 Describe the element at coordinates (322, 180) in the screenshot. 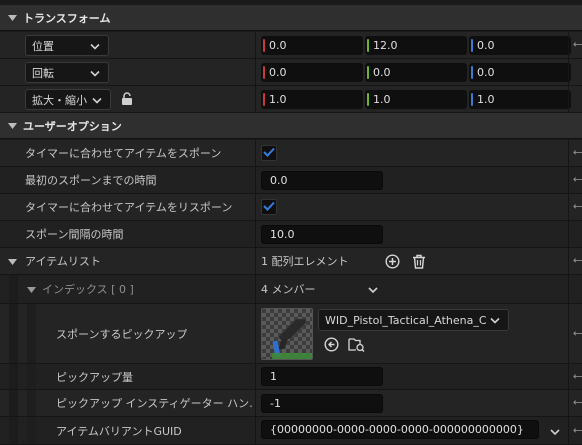

I see `first-spawn-time-input: 0.0` at that location.